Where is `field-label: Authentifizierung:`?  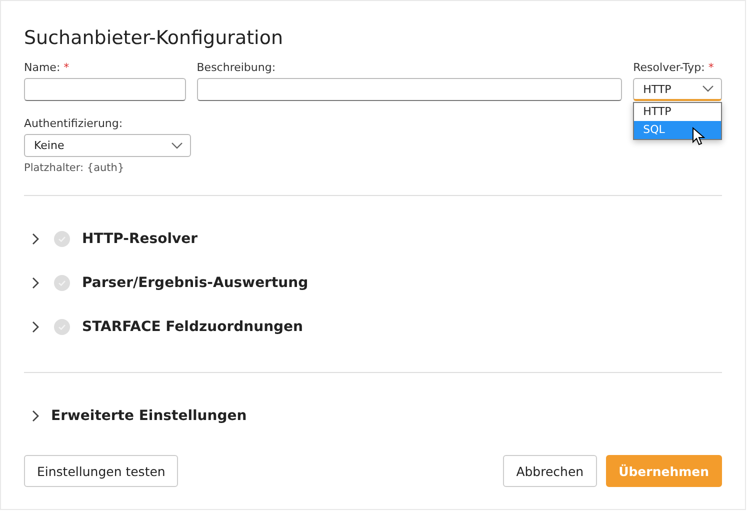 field-label: Authentifizierung: is located at coordinates (74, 123).